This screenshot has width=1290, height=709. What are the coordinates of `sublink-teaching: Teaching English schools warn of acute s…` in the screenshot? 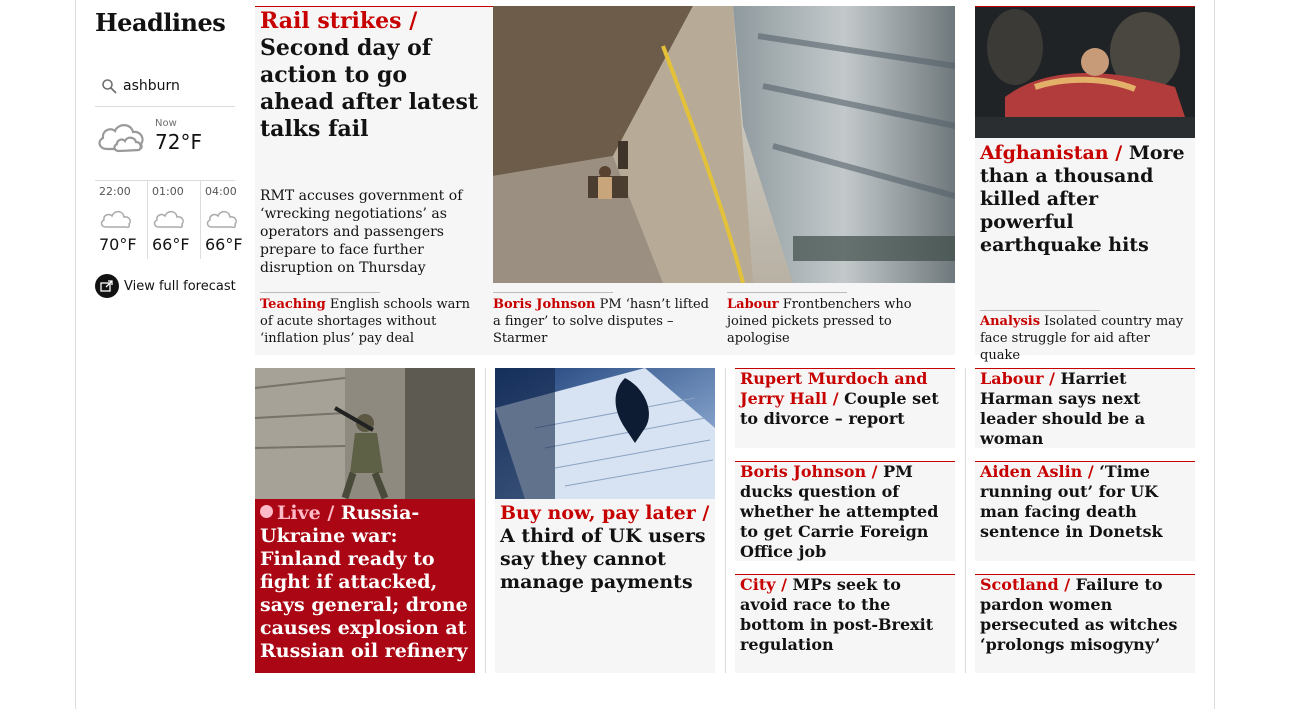 It's located at (370, 321).